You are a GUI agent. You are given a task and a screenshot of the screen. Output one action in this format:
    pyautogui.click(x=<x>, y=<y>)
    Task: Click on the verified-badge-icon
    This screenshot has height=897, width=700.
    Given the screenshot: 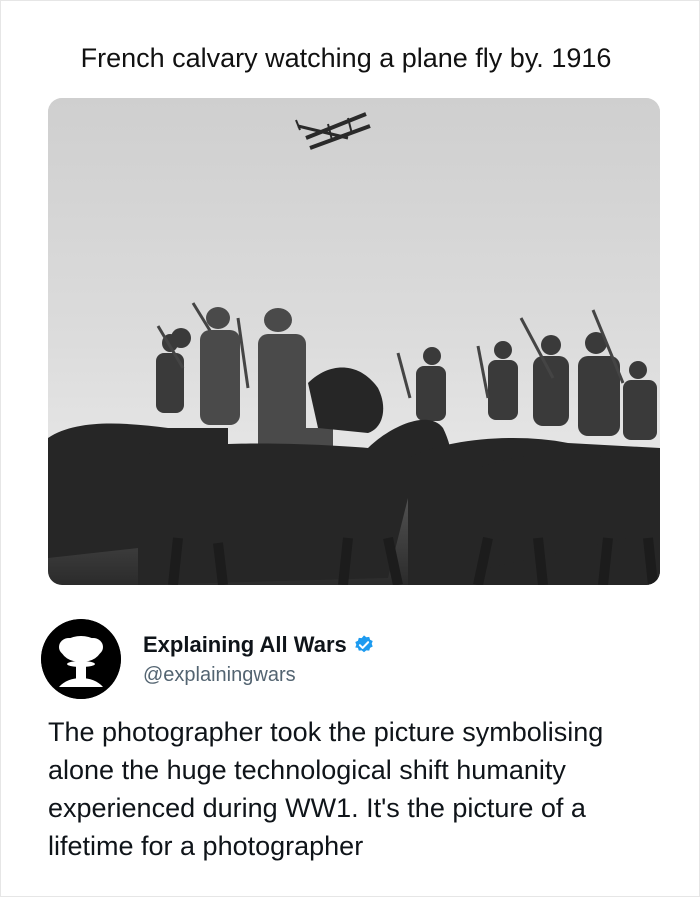 What is the action you would take?
    pyautogui.click(x=364, y=643)
    